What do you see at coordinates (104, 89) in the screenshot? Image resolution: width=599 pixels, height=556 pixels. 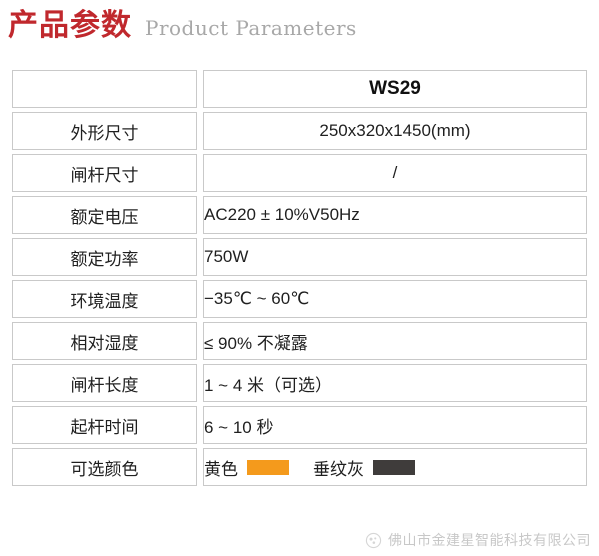 I see `table-header-label-cell` at bounding box center [104, 89].